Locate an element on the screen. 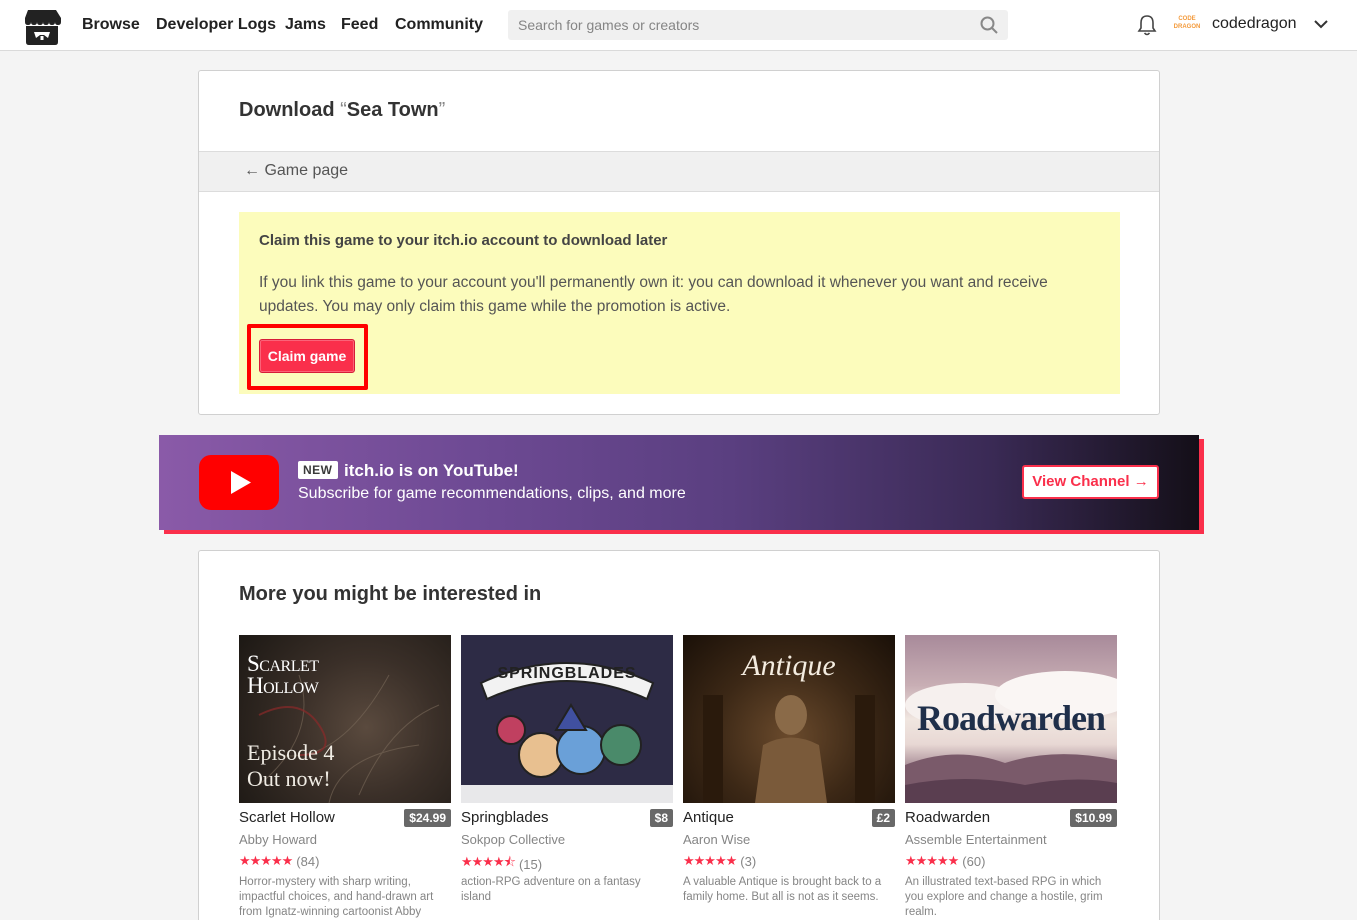 This screenshot has height=920, width=1357. notifications-bell-icon is located at coordinates (1147, 25).